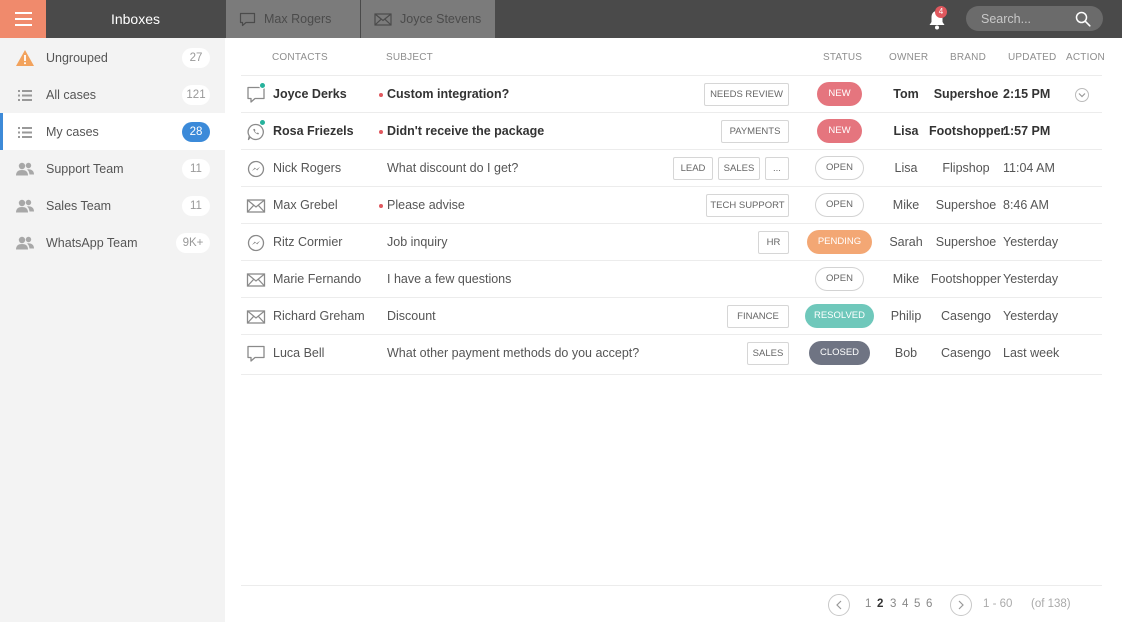  I want to click on sidebar-item-count: 27, so click(196, 57).